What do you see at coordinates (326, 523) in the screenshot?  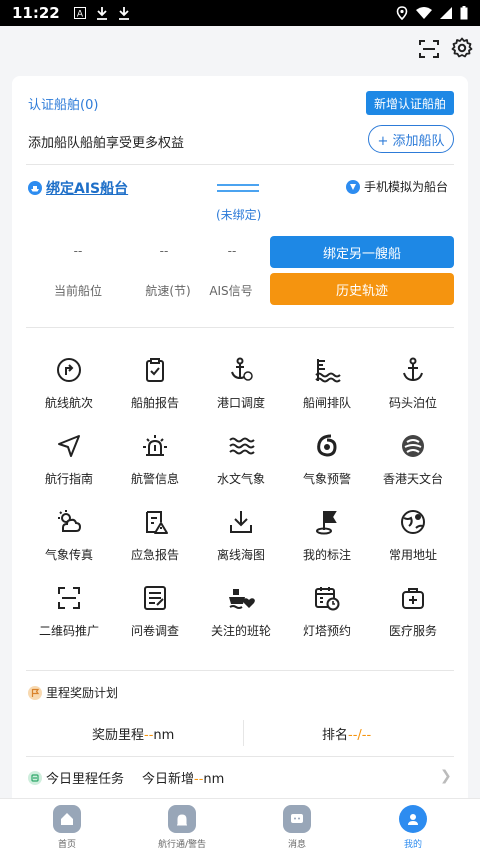 I see `flag-marker-icon` at bounding box center [326, 523].